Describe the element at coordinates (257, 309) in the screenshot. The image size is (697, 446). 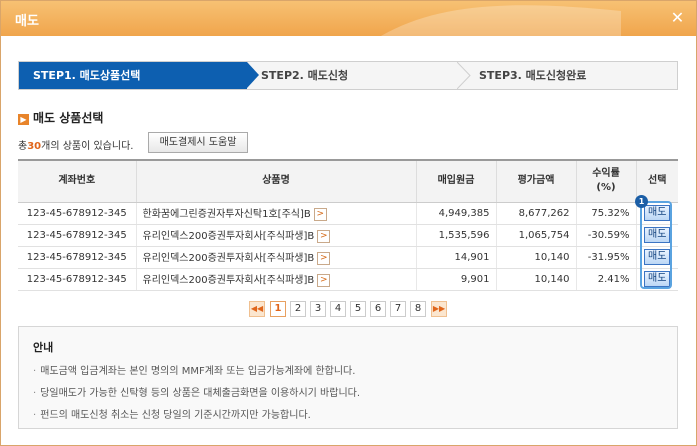
I see `first-page-button: ◀◀` at that location.